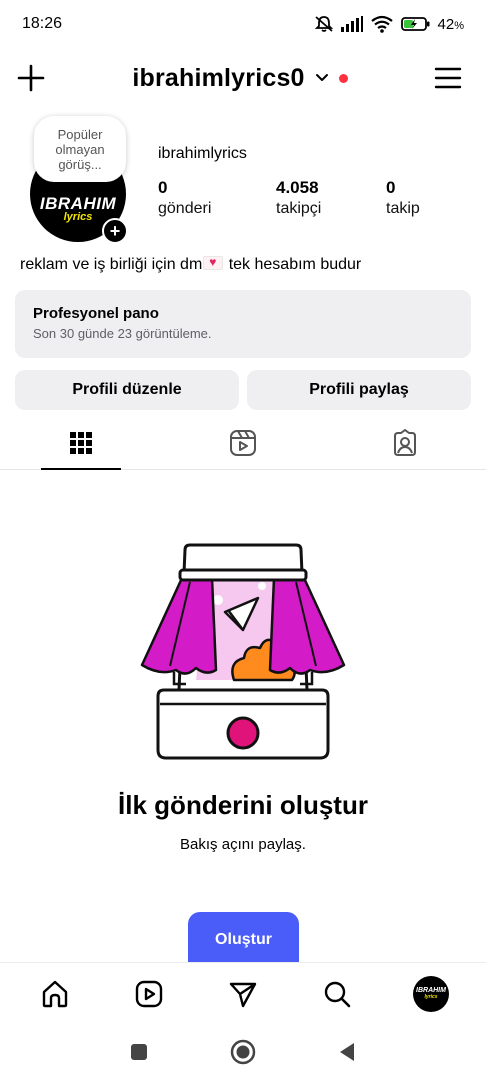 The height and width of the screenshot is (1080, 486). I want to click on tab-tagged, so click(405, 442).